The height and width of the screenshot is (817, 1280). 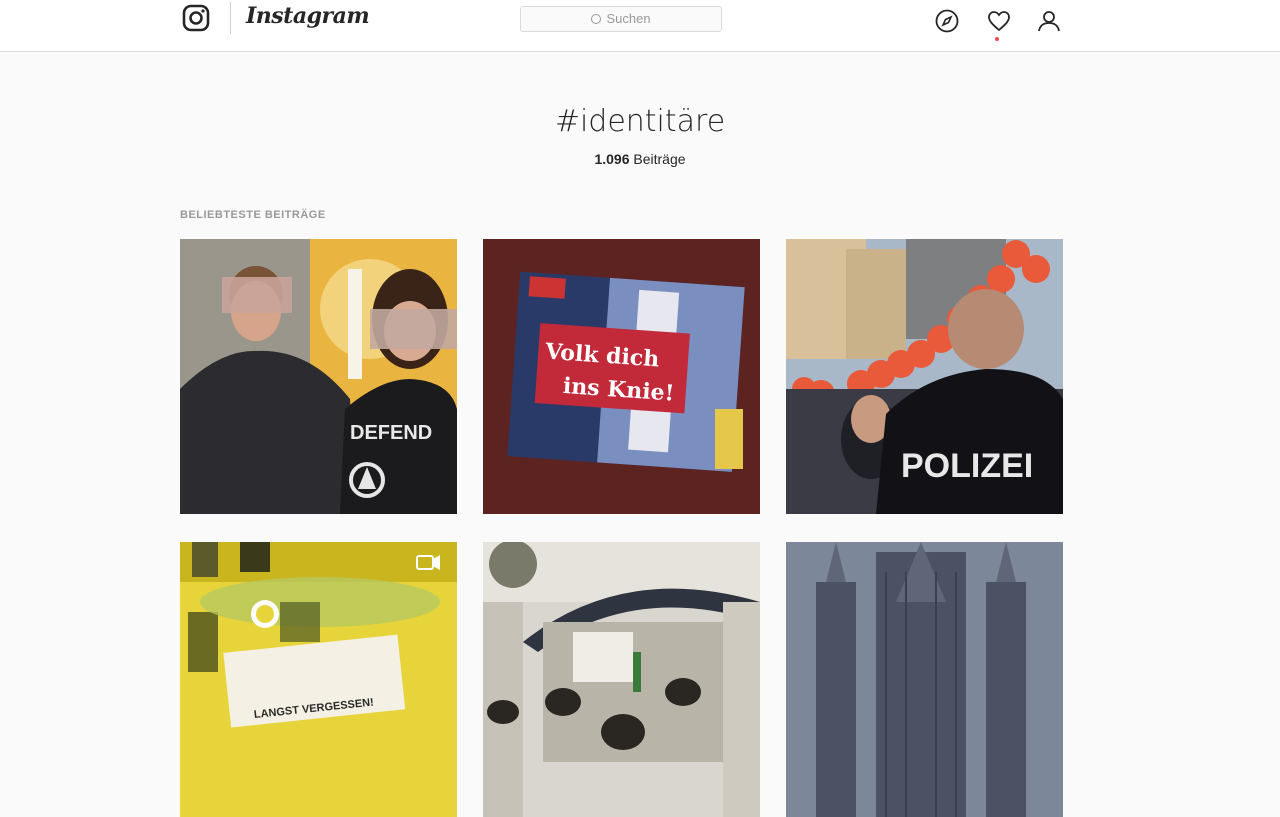 I want to click on post-tile-1: DEFEND, so click(x=318, y=376).